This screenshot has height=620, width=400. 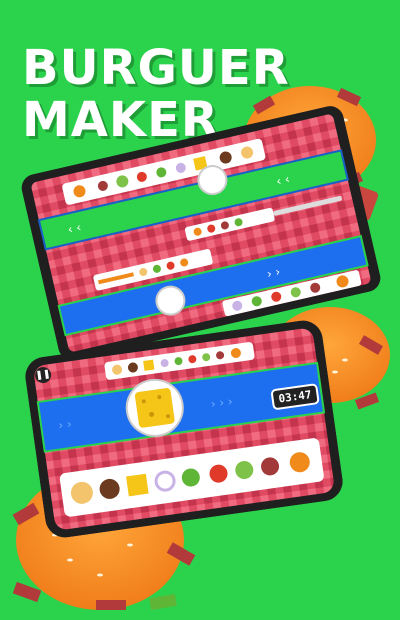 What do you see at coordinates (154, 408) in the screenshot?
I see `cheese-slice` at bounding box center [154, 408].